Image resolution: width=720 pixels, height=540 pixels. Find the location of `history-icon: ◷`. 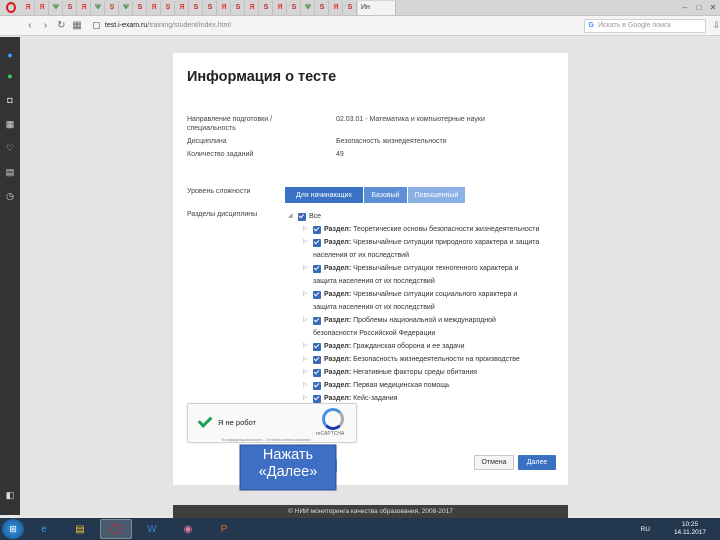

history-icon: ◷ is located at coordinates (10, 196).